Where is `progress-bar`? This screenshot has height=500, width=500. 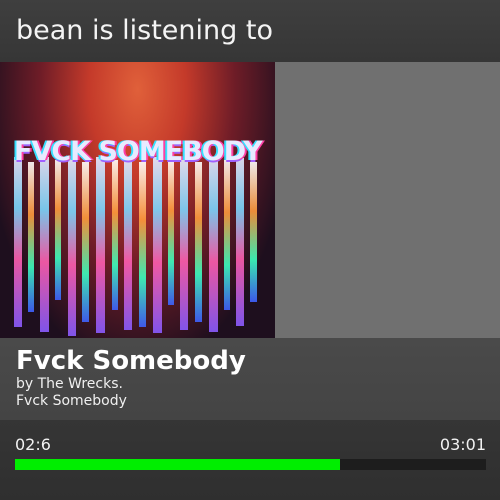 progress-bar is located at coordinates (250, 464).